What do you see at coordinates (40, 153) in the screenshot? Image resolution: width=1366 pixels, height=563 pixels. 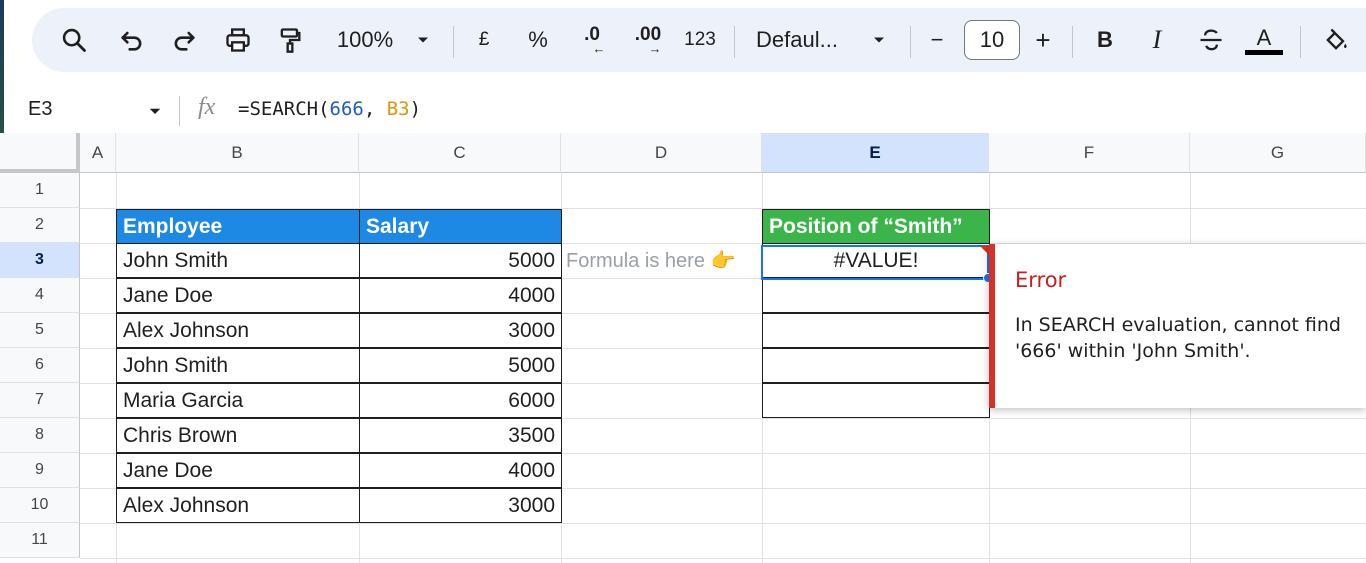 I see `select-all-corner` at bounding box center [40, 153].